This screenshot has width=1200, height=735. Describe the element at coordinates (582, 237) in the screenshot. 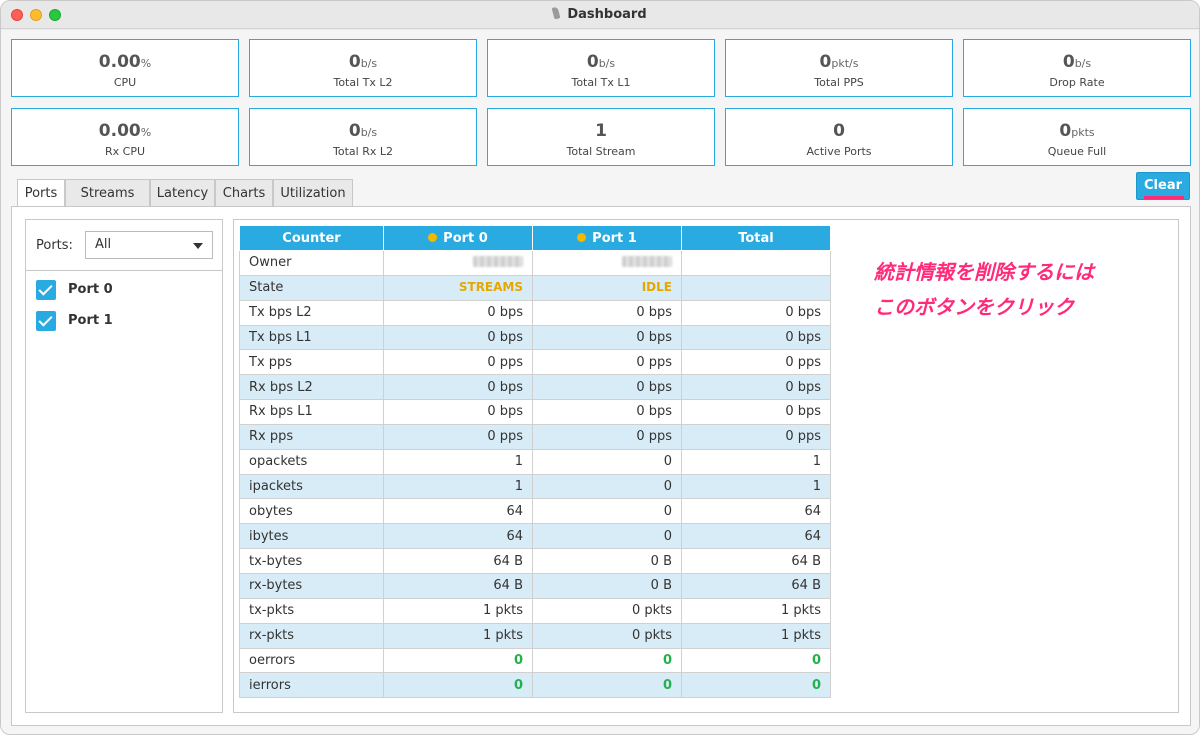

I see `port-status-dot-icon` at that location.